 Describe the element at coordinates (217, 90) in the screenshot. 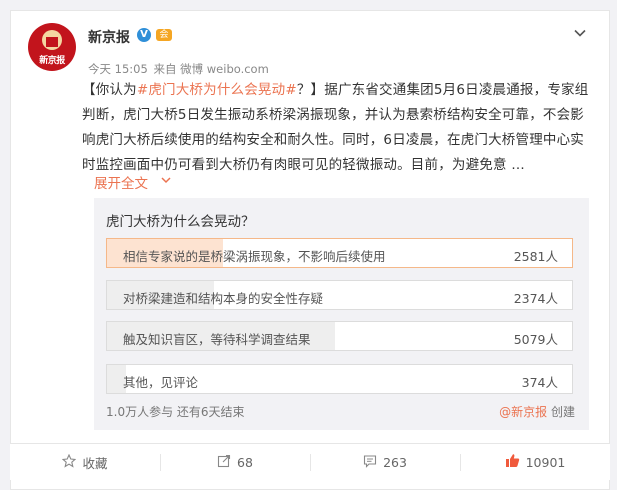

I see `hashtag-link: #虎门大桥为什么会晃动#` at that location.